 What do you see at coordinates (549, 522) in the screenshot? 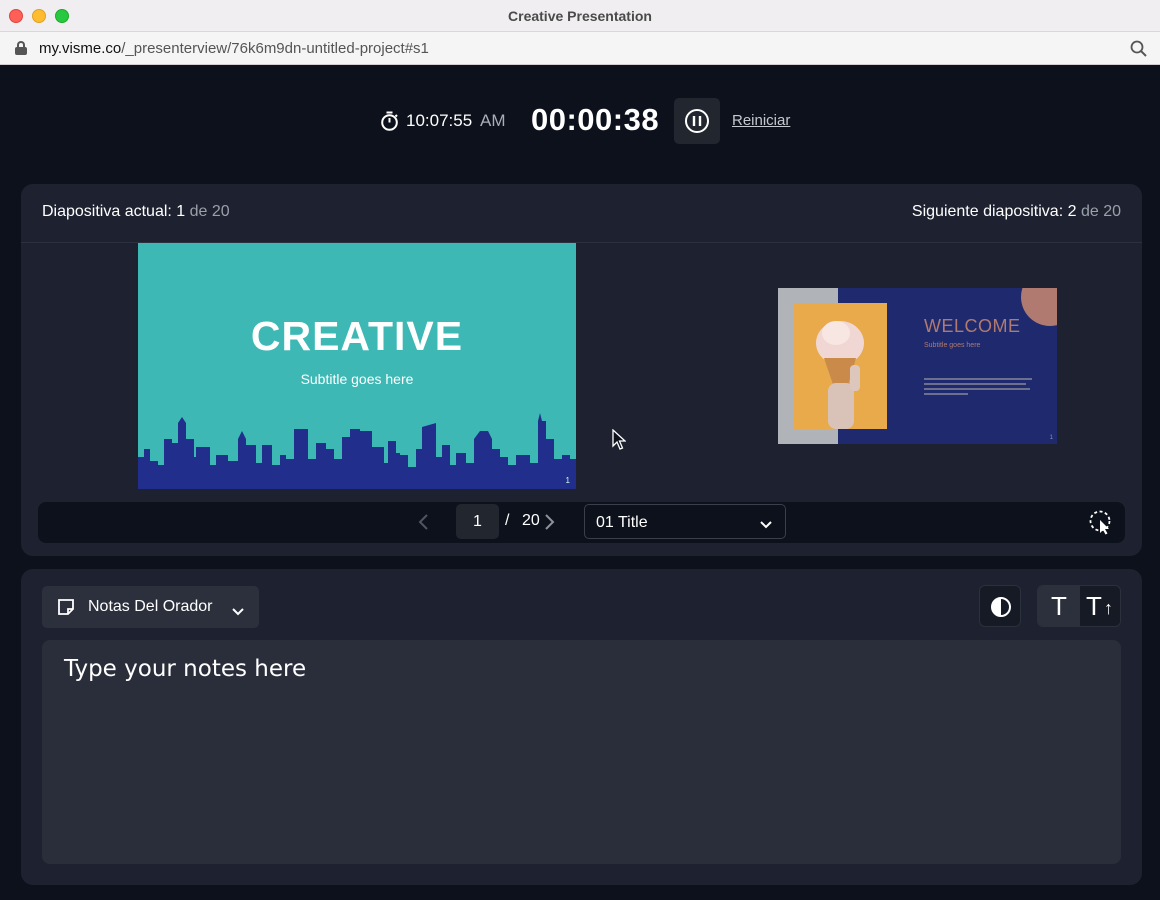
I see `chevron-right-icon` at bounding box center [549, 522].